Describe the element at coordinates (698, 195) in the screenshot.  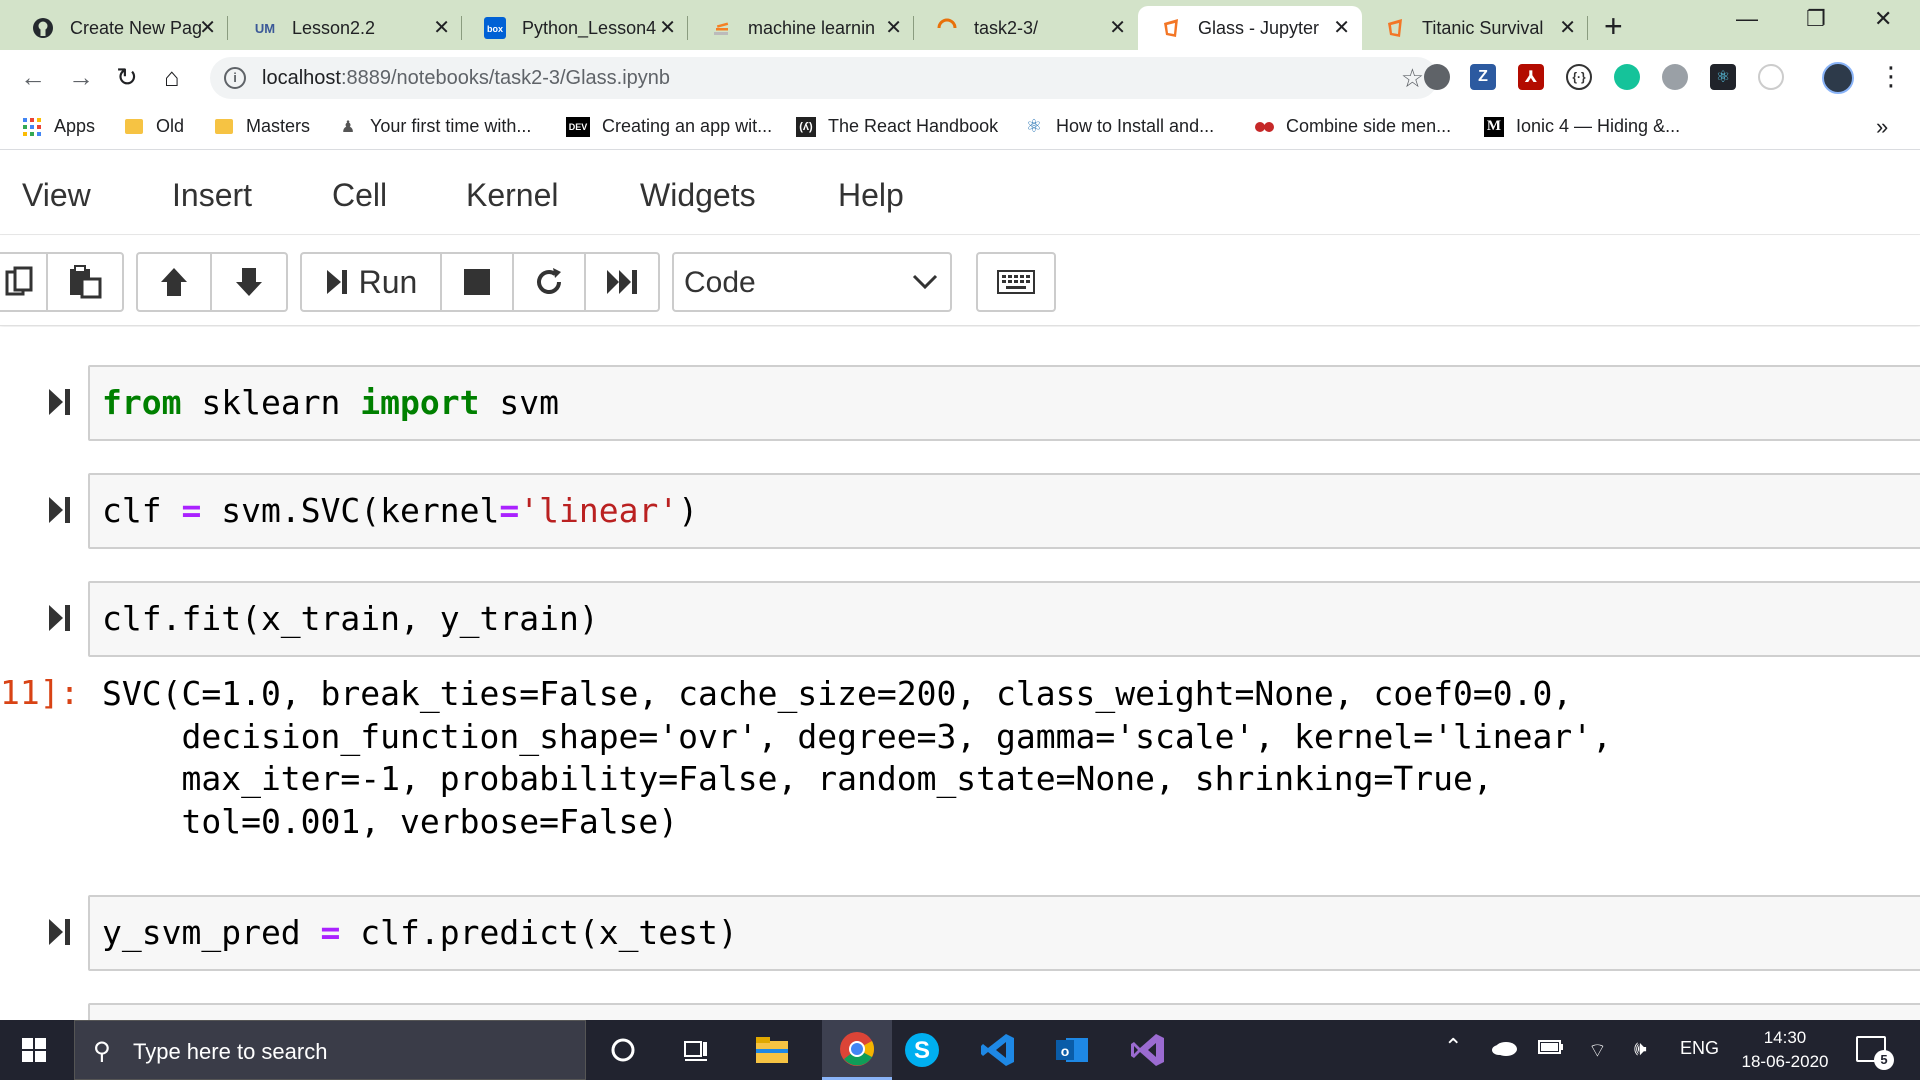
I see `menu-widgets: Widgets` at that location.